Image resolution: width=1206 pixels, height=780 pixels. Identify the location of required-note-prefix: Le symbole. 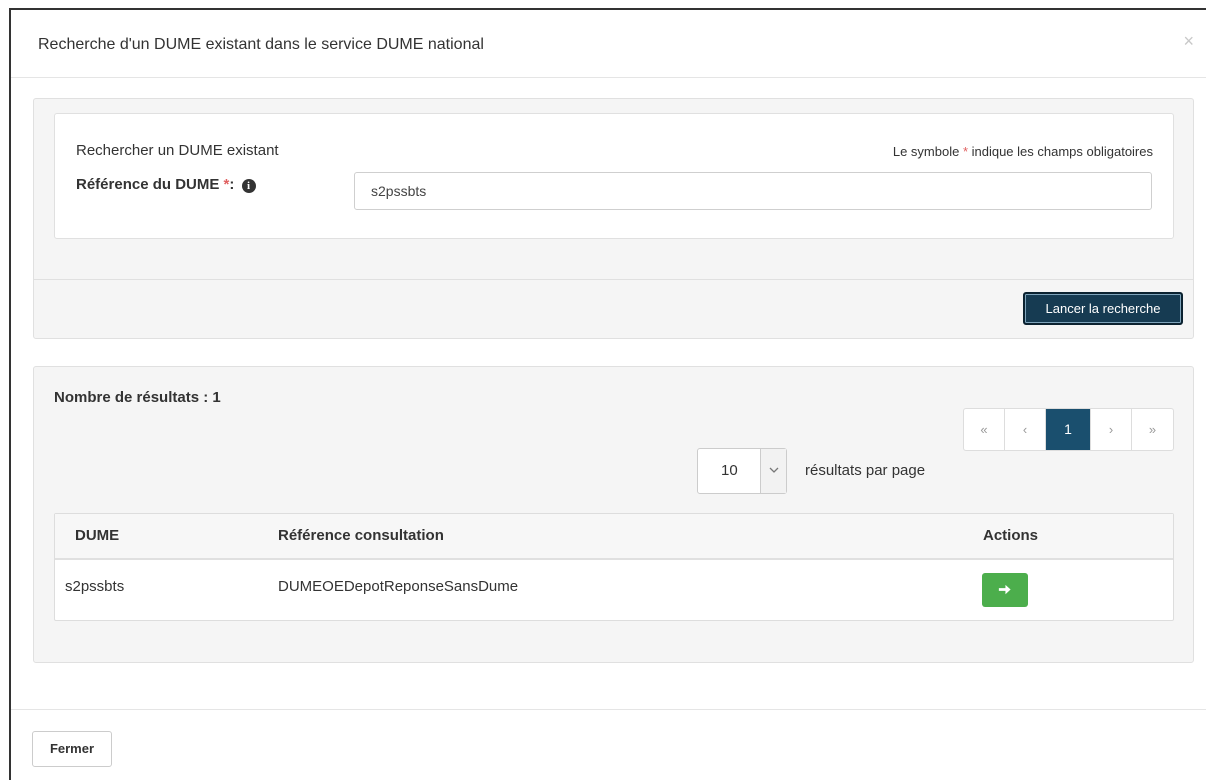
(927, 151).